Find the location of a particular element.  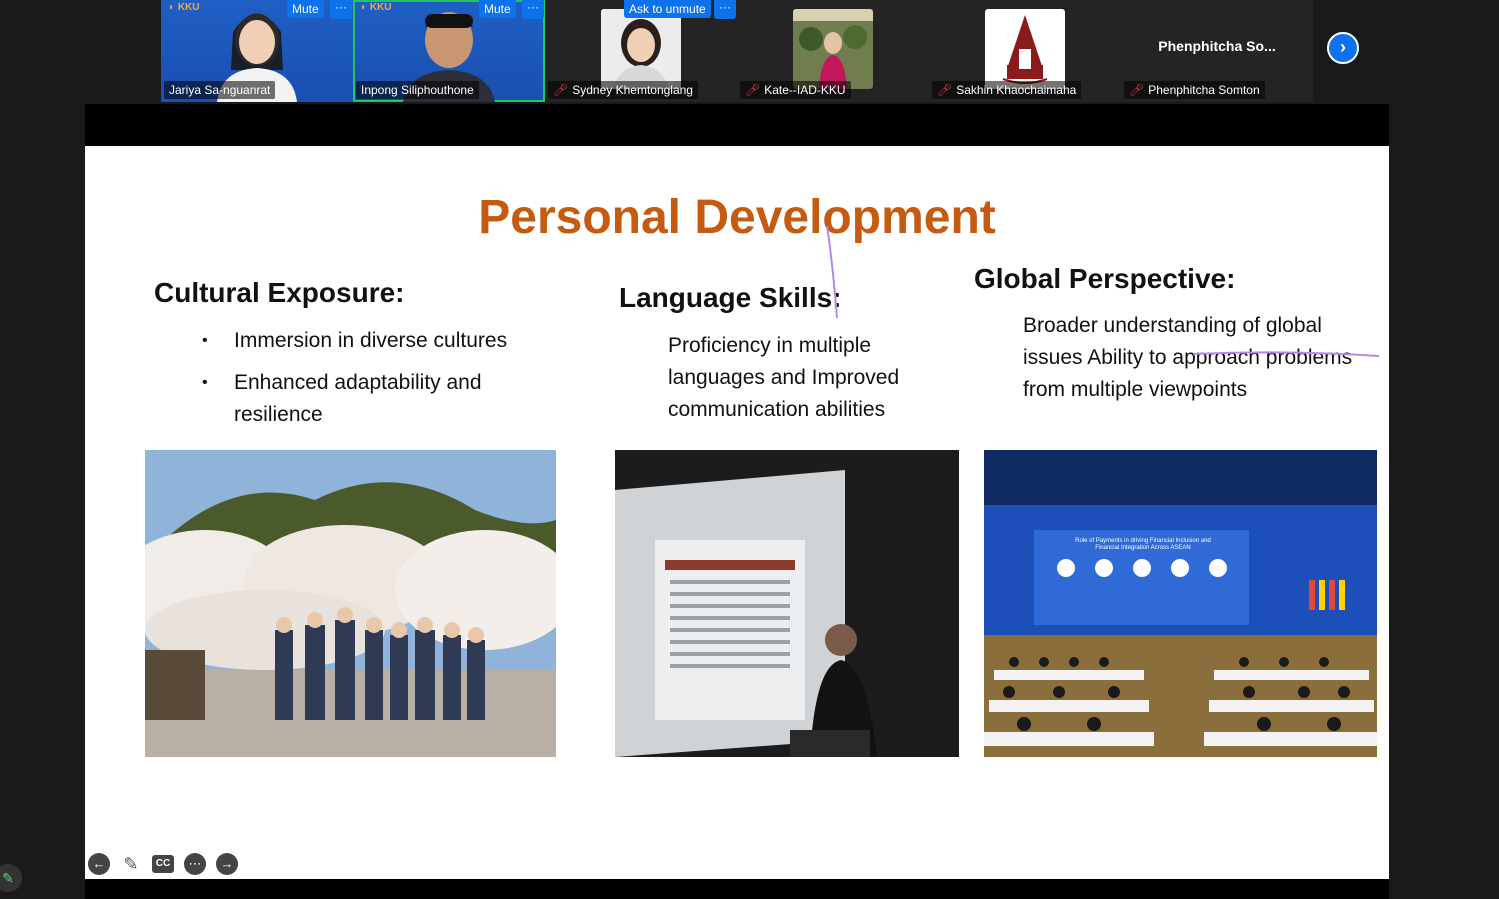

next-page-button: › is located at coordinates (1343, 48).